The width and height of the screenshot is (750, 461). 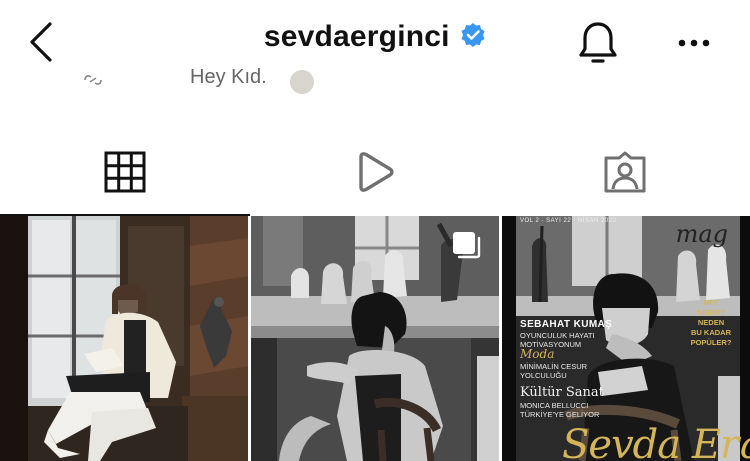 What do you see at coordinates (711, 307) in the screenshot?
I see `cover-side-line-a: NFT NEDİR?` at bounding box center [711, 307].